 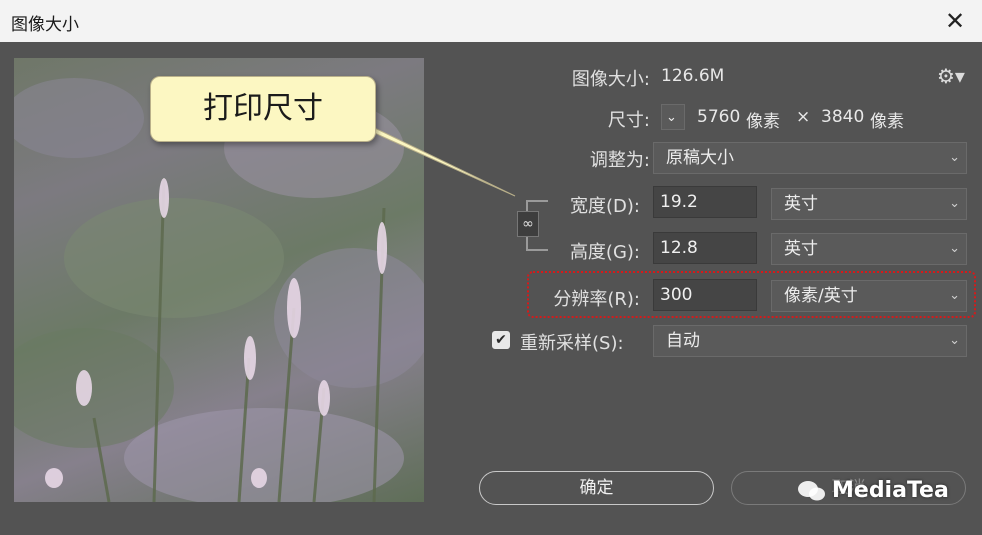 I want to click on fit-to-value: 原稿大小, so click(x=700, y=158).